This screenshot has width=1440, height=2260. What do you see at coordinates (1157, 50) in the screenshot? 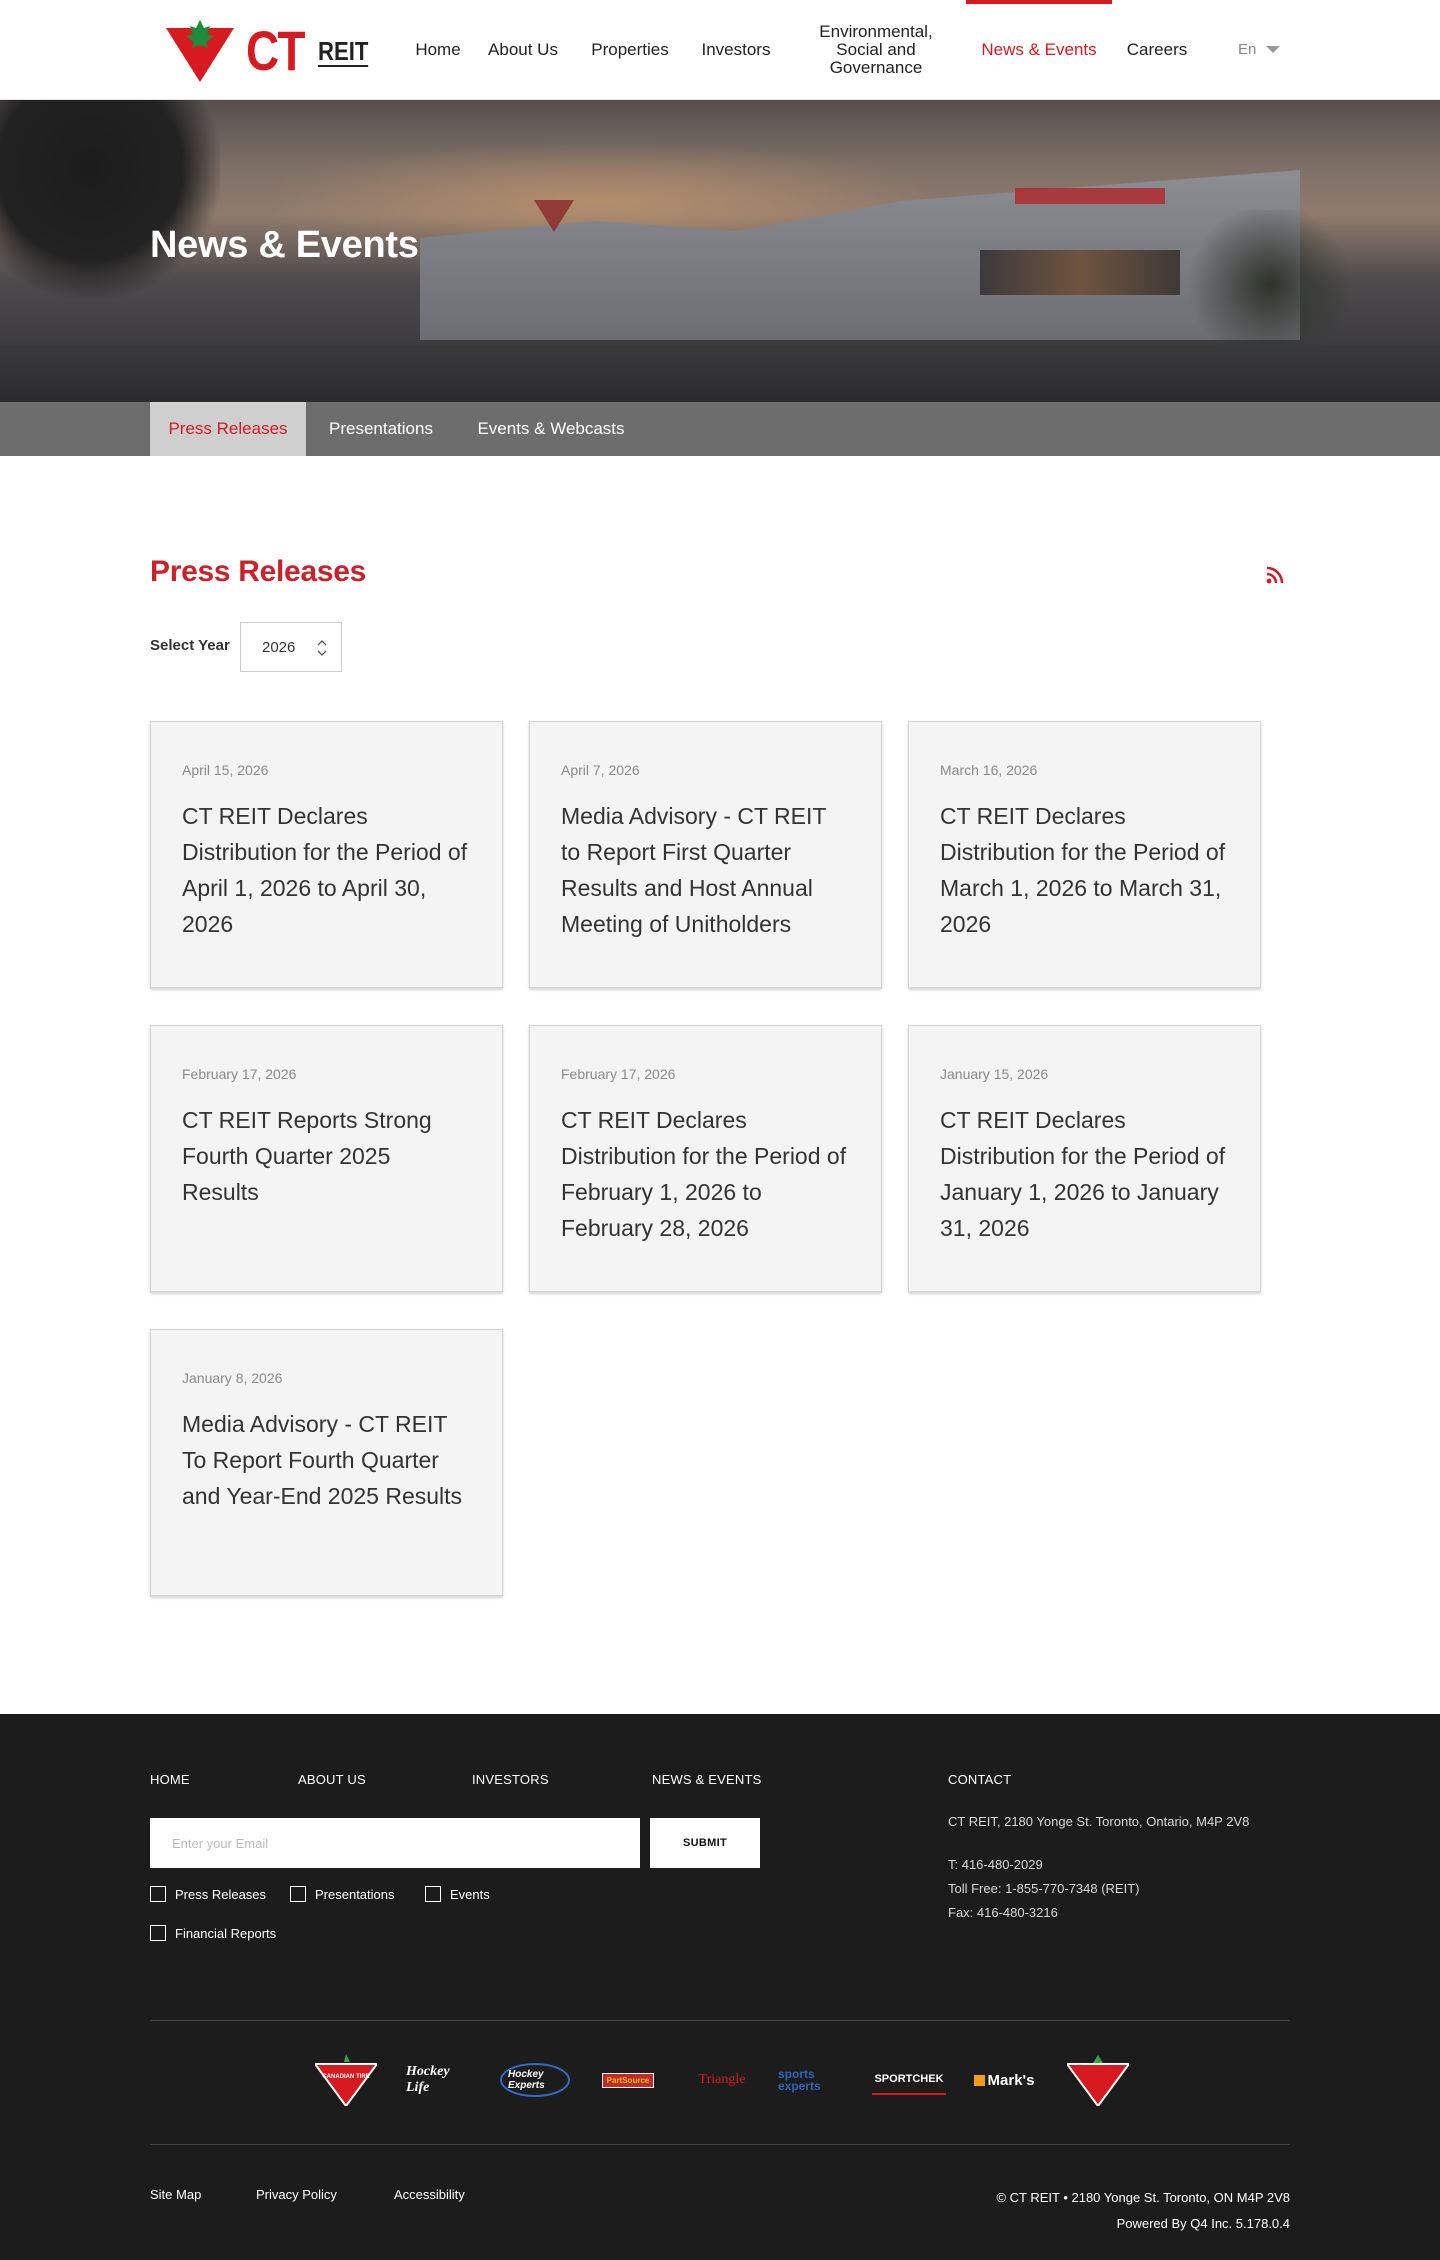
I see `nav-careers: Careers` at bounding box center [1157, 50].